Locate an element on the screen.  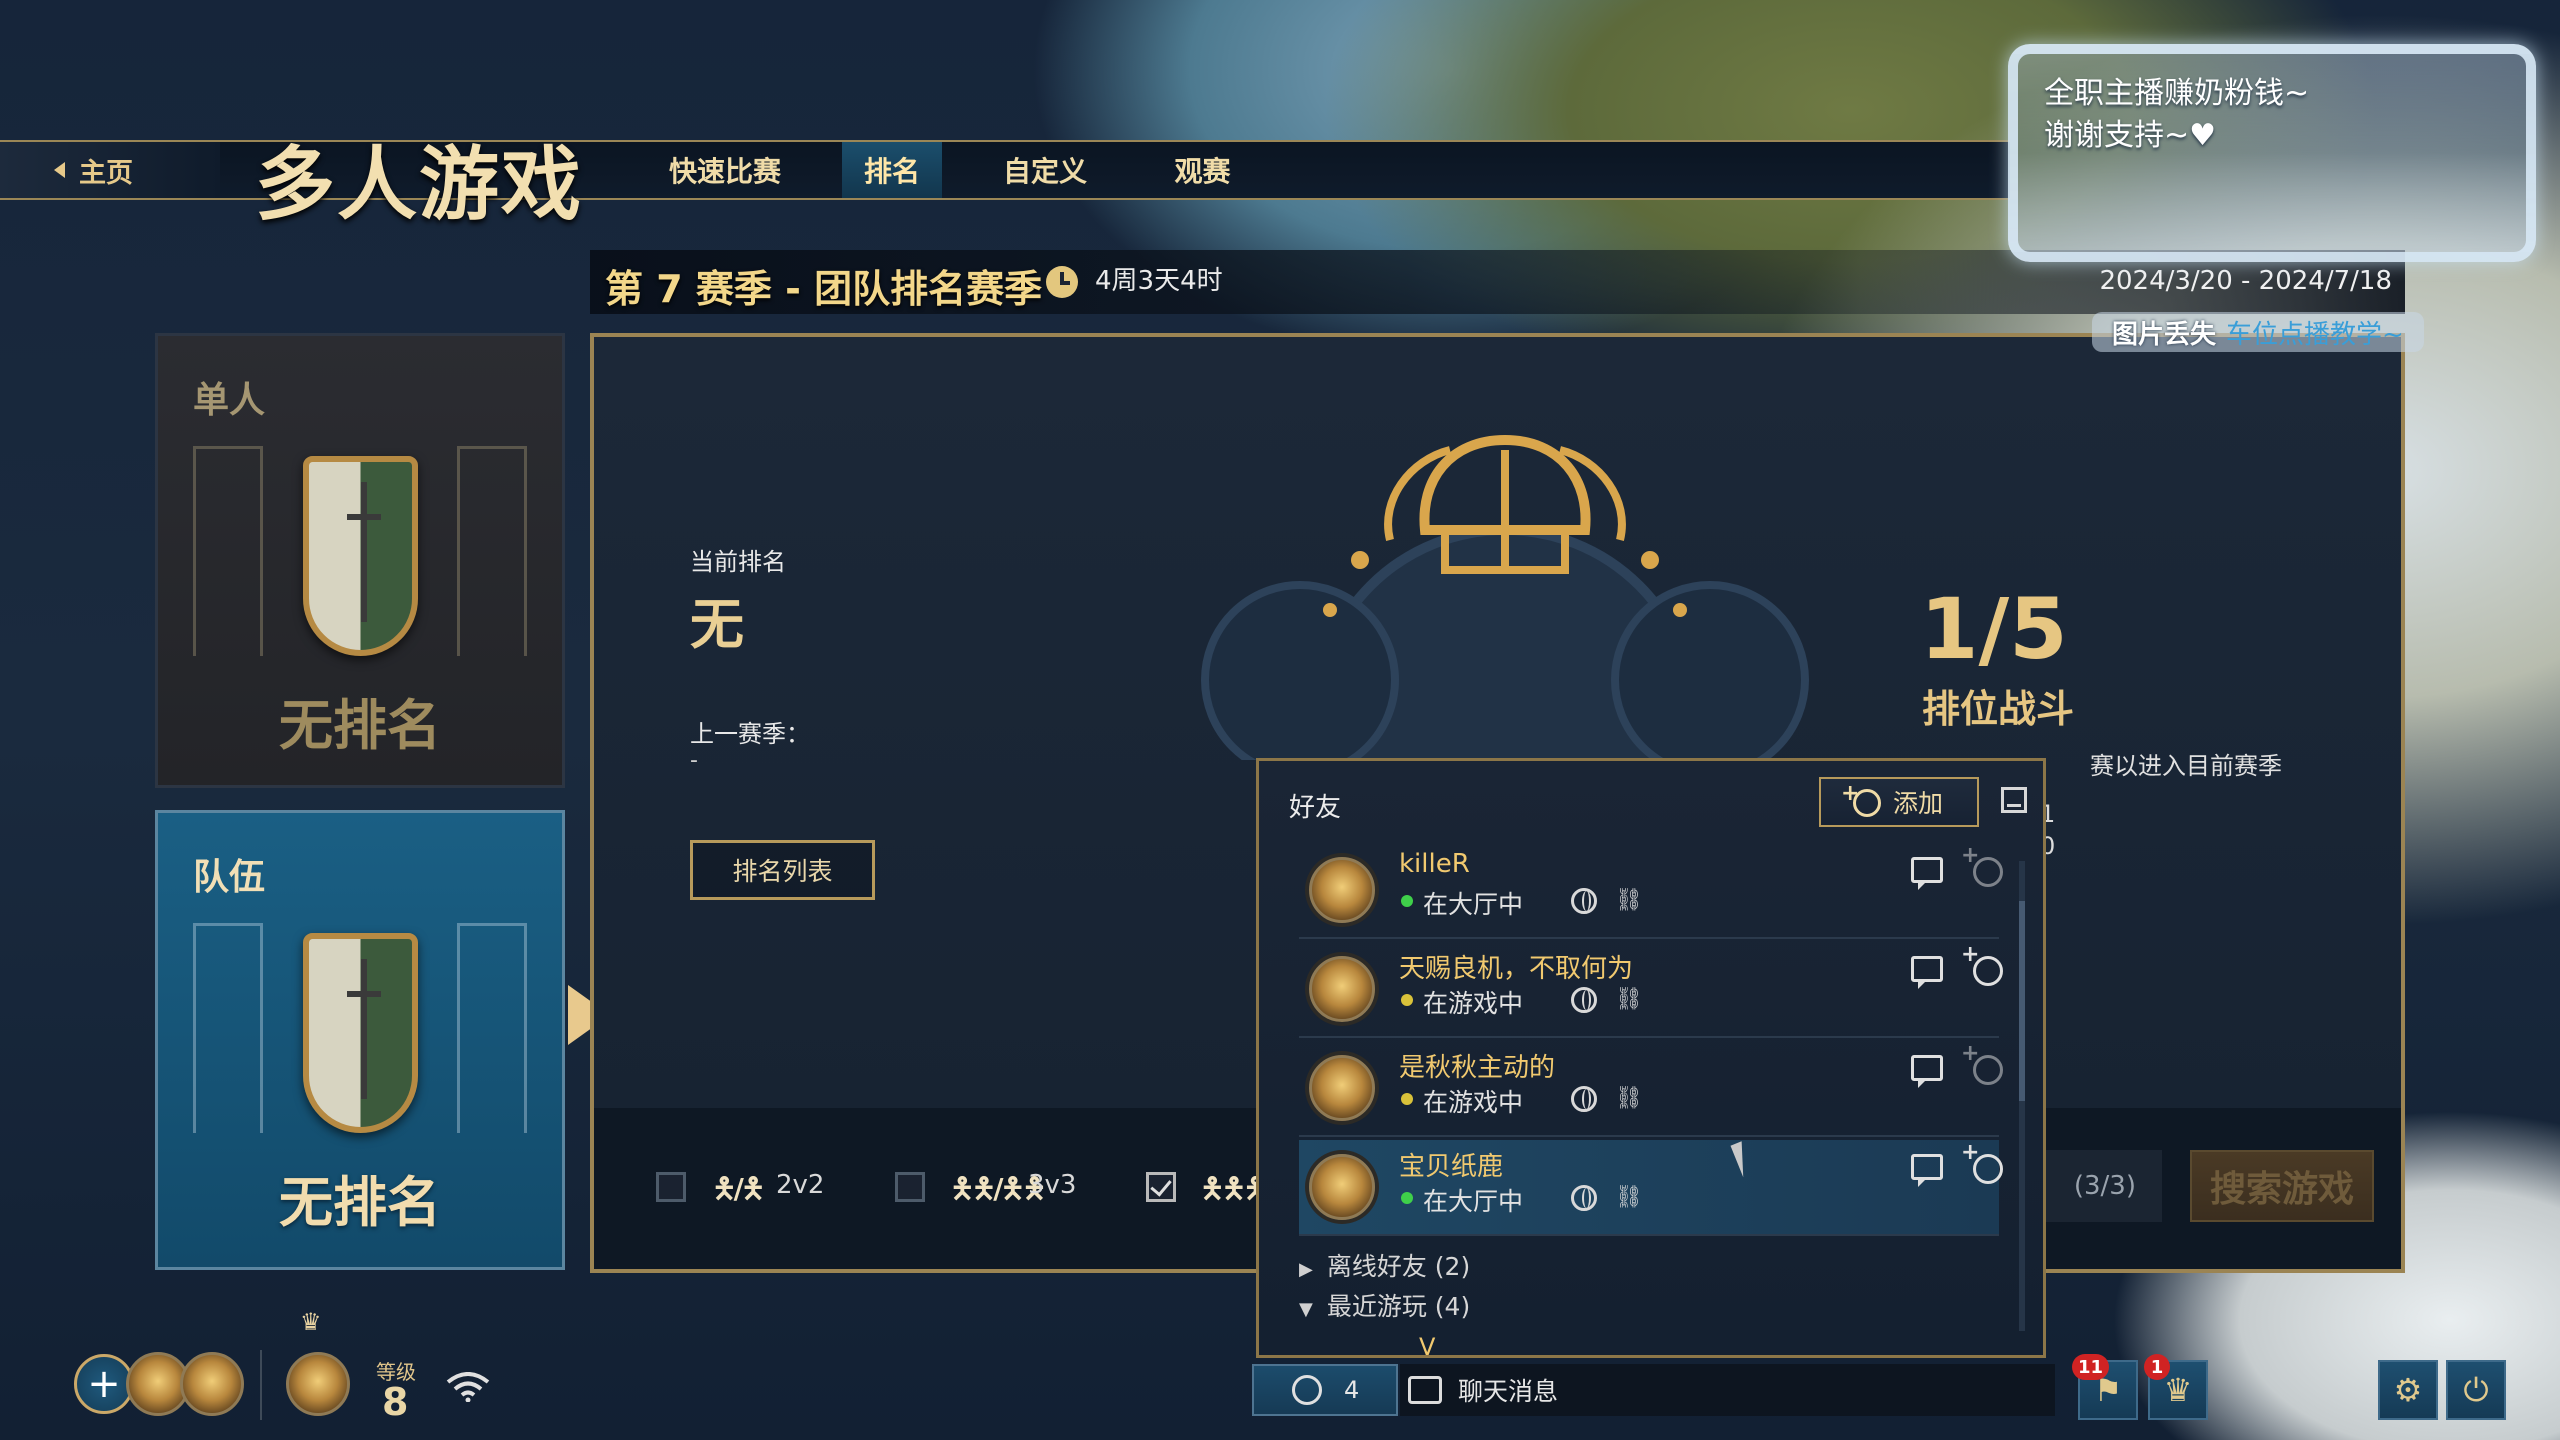
previous-season-value: - is located at coordinates (694, 760).